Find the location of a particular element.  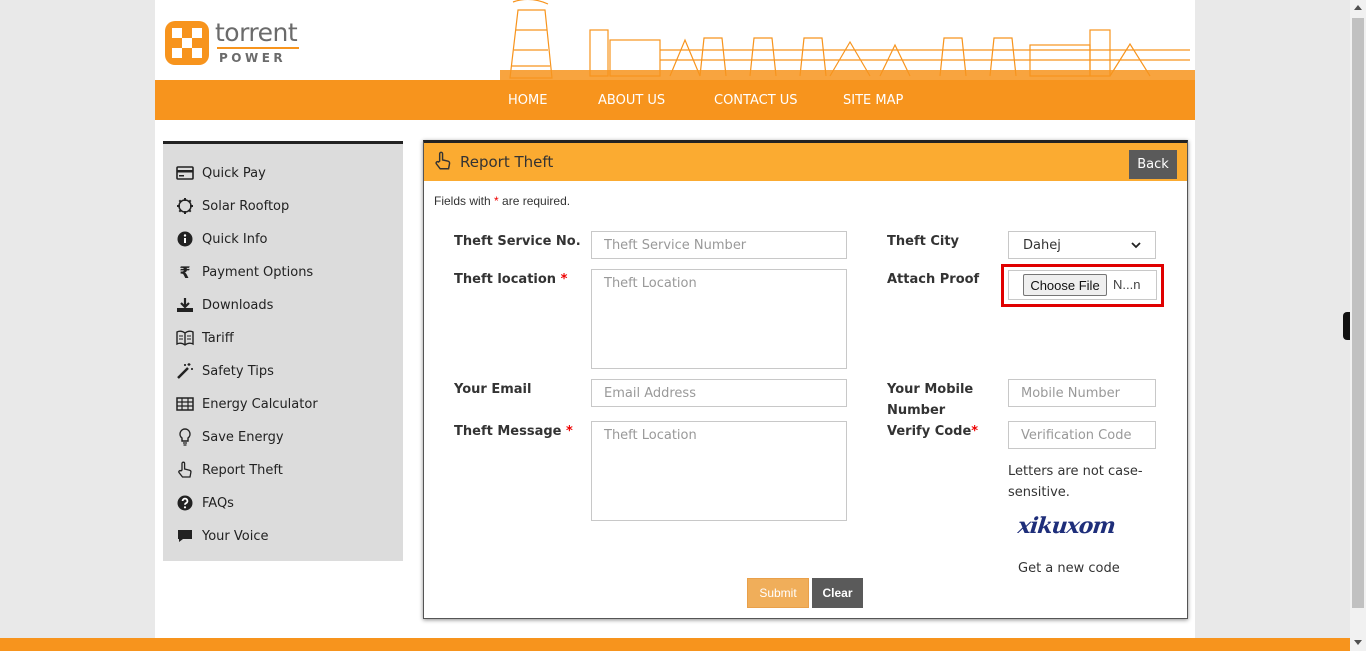

sidebar-item-label: Energy Calculator is located at coordinates (260, 404).